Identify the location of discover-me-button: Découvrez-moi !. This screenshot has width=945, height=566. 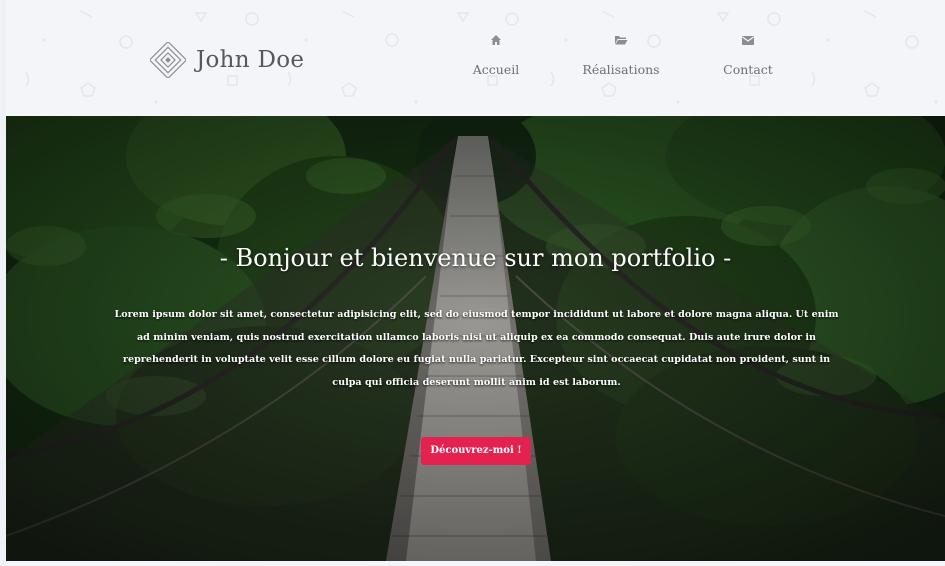
(476, 451).